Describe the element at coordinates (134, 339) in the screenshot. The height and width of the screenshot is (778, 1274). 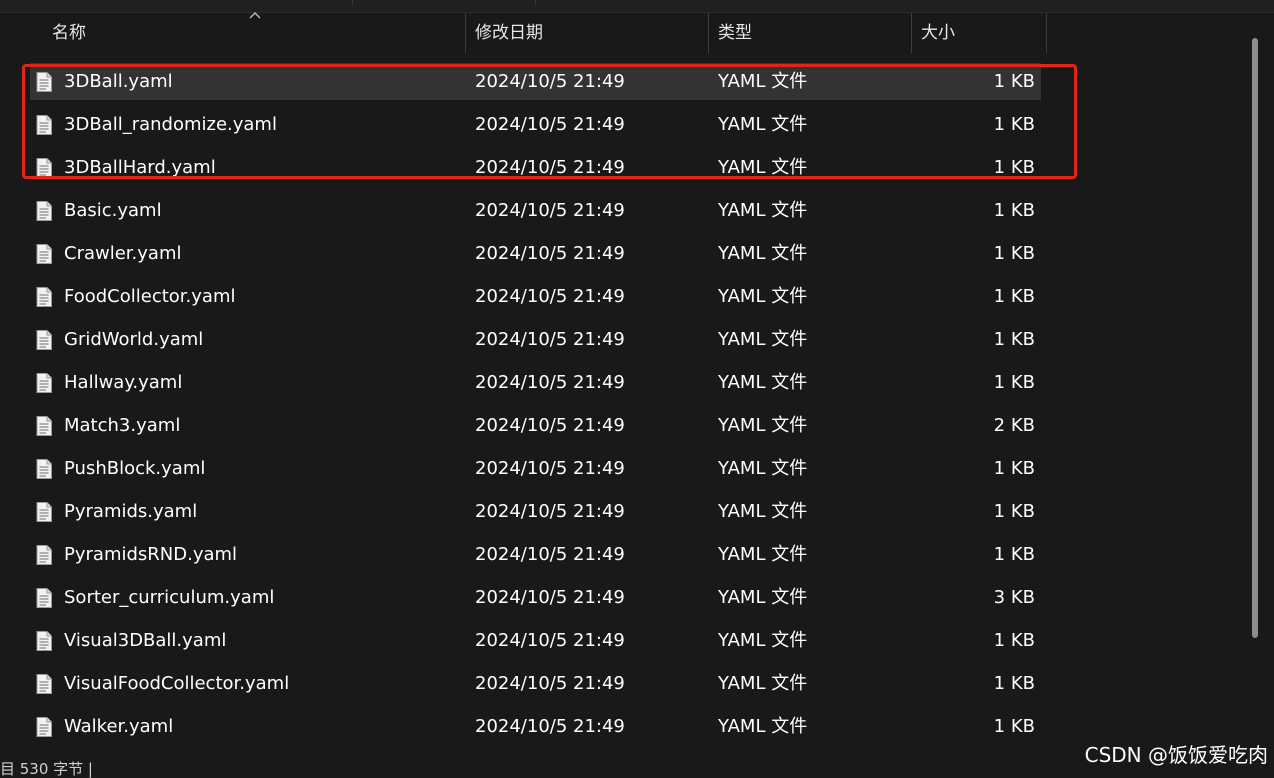
I see `file-name: GridWorld.yaml` at that location.